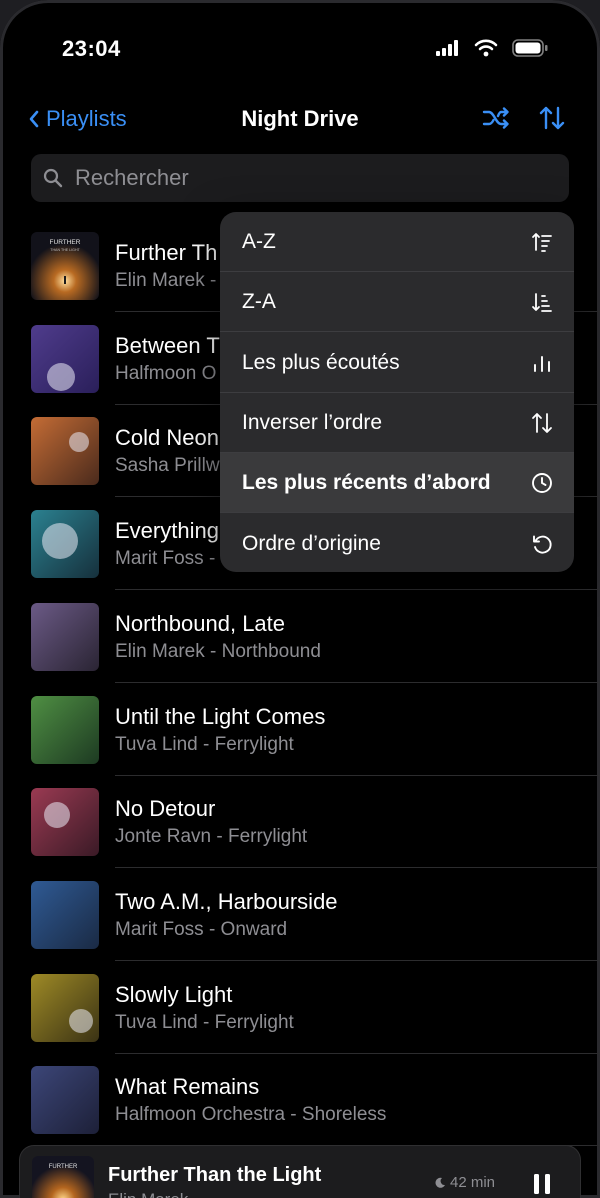  Describe the element at coordinates (486, 48) in the screenshot. I see `wifi-icon` at that location.